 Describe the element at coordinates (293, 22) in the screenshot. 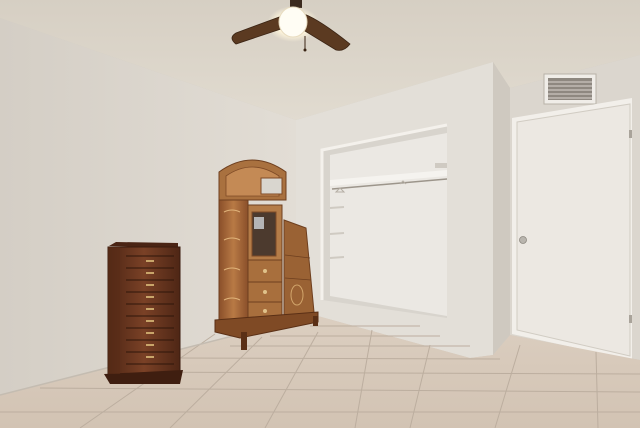

I see `fan-light` at that location.